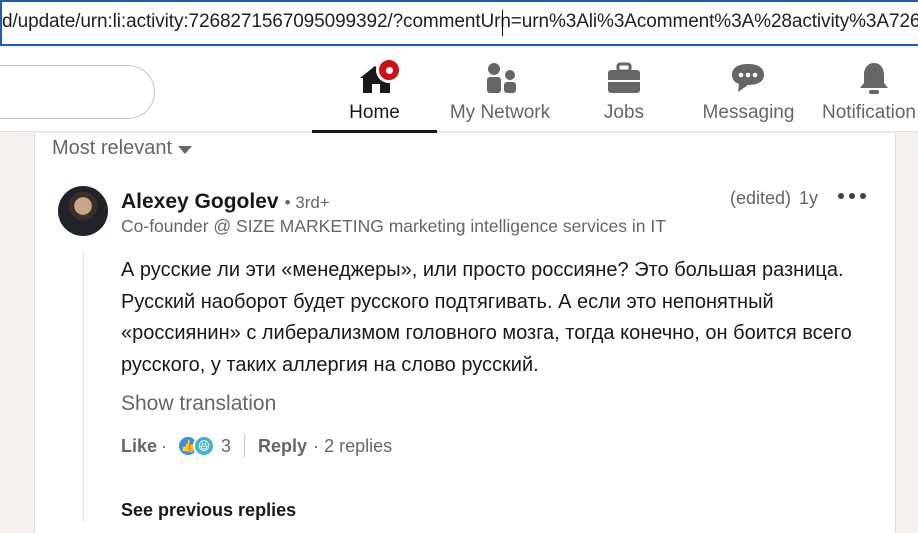 Image resolution: width=918 pixels, height=533 pixels. I want to click on caret-down-icon, so click(185, 149).